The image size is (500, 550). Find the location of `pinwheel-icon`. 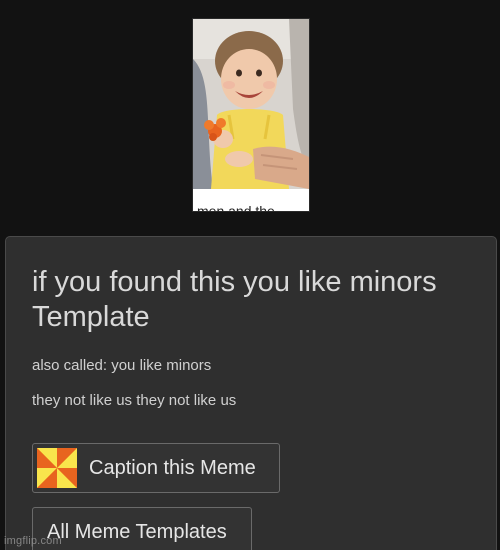

pinwheel-icon is located at coordinates (57, 468).